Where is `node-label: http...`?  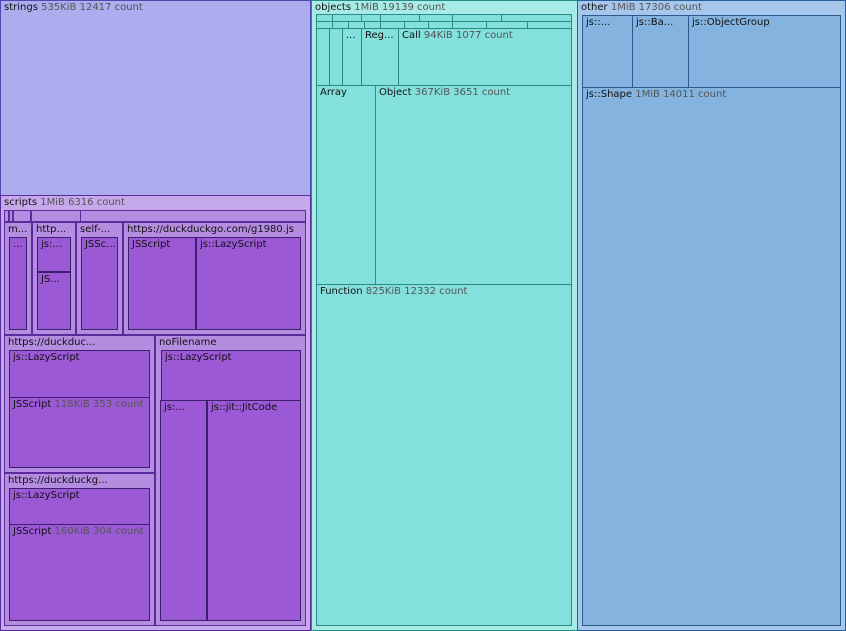 node-label: http... is located at coordinates (51, 229).